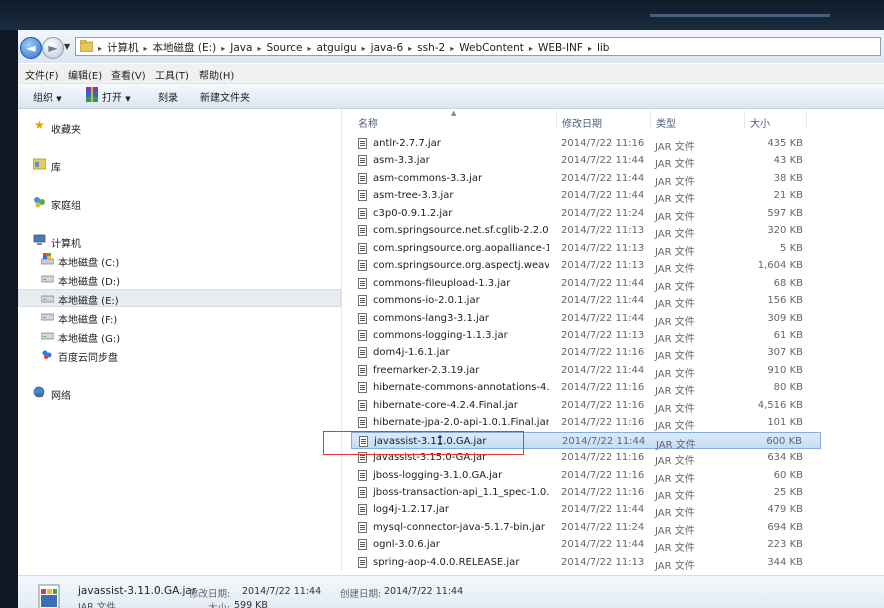 This screenshot has width=884, height=608. Describe the element at coordinates (172, 74) in the screenshot. I see `menu-tools: 工具(T)` at that location.